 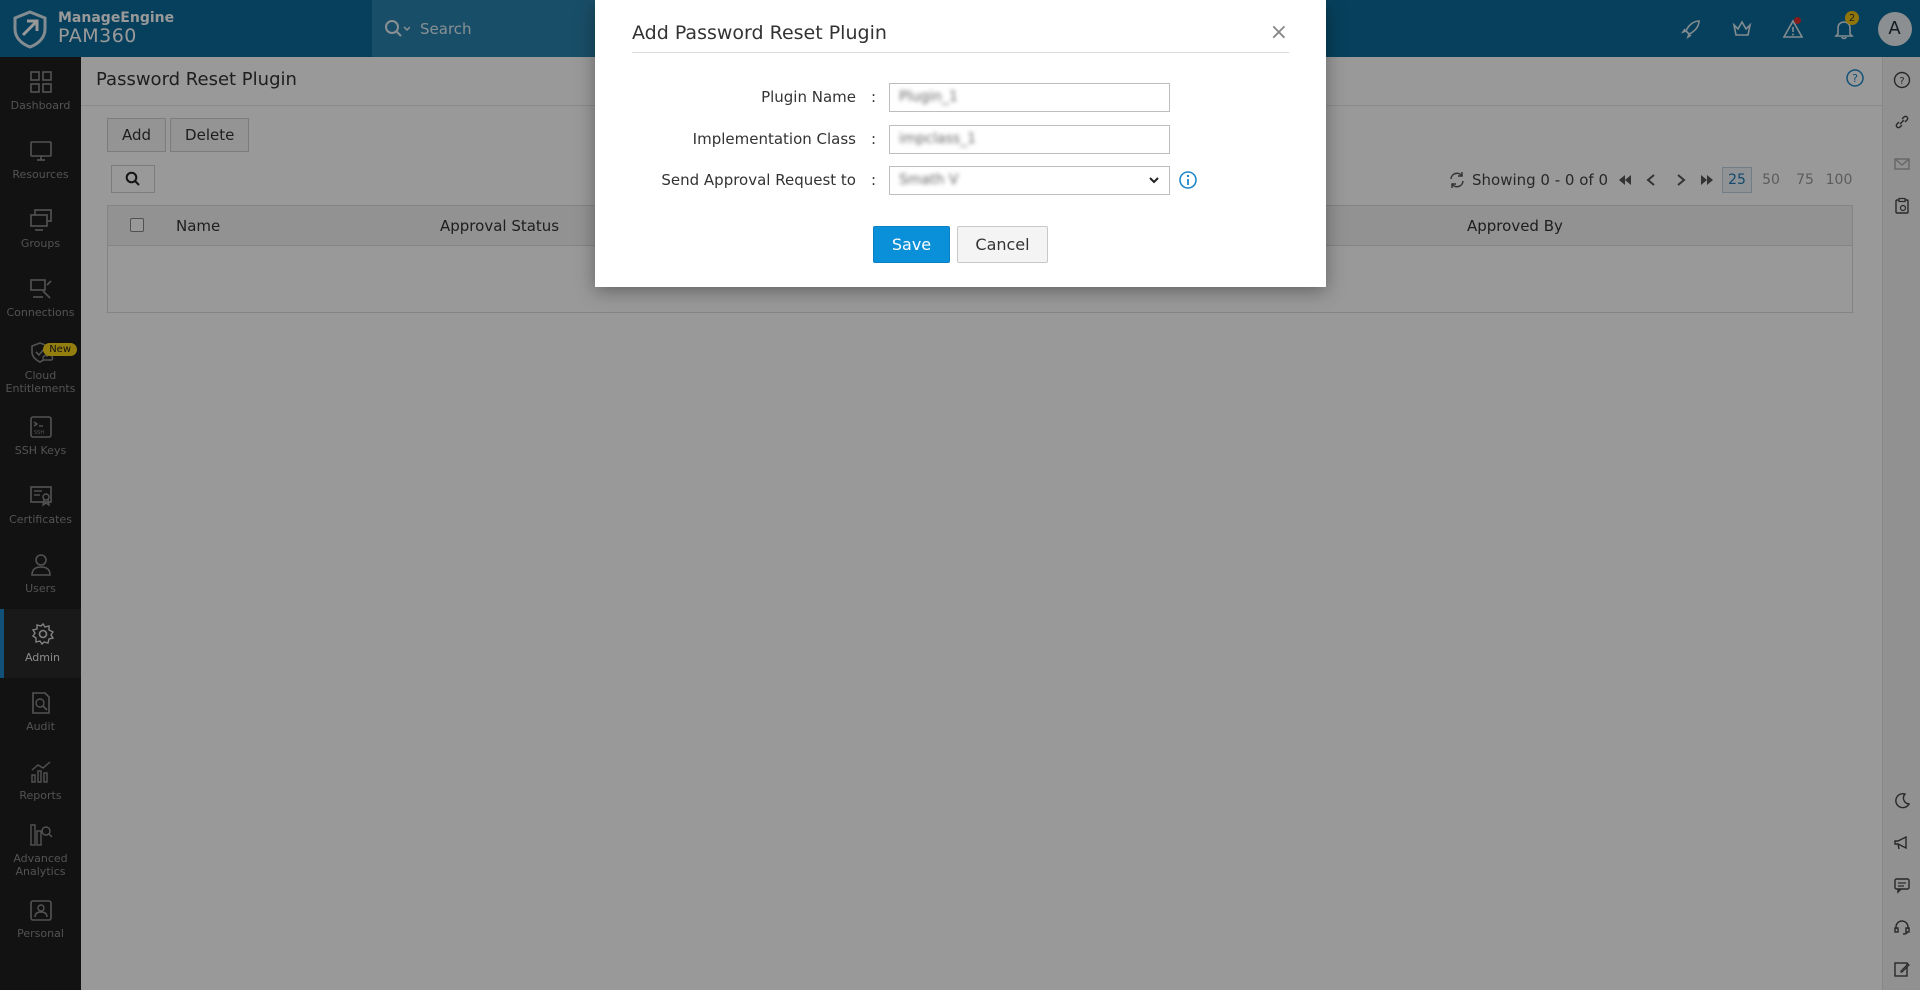 I want to click on close-icon: ×, so click(x=1279, y=32).